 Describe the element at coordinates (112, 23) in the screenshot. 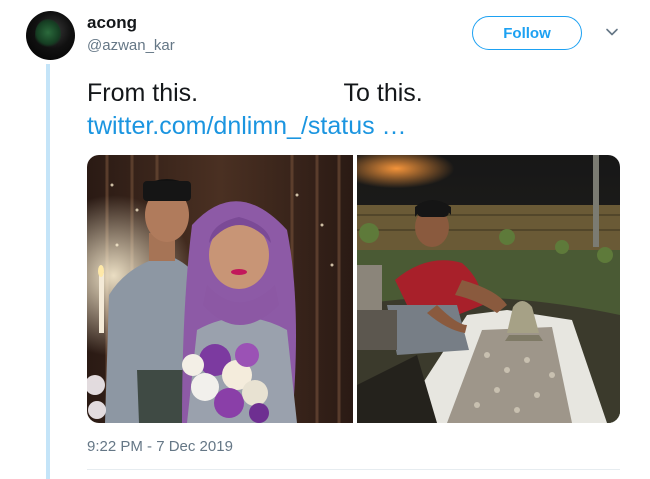

I see `display-name: acong` at that location.